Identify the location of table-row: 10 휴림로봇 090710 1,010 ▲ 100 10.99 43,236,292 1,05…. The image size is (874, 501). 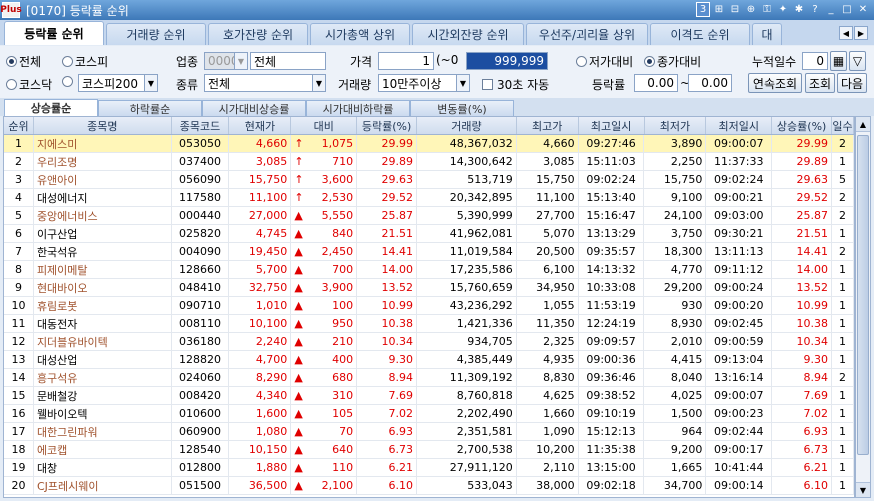
(429, 306).